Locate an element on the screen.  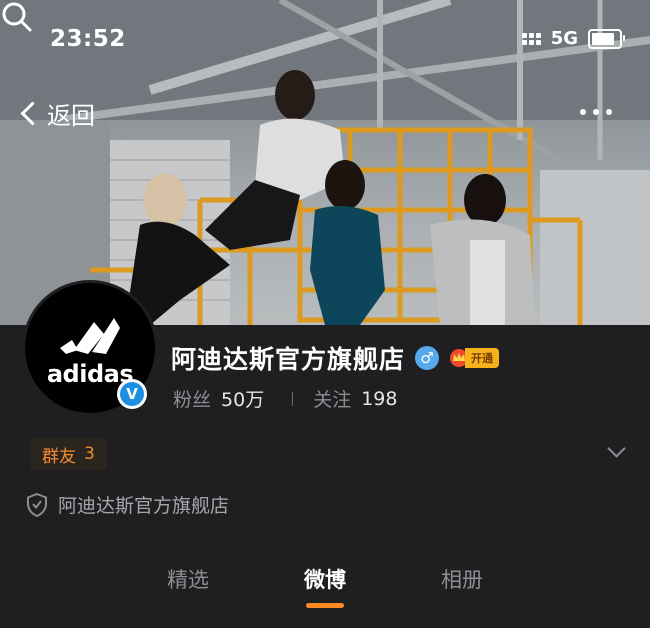
profile-tabs: 精选 微博 相册 is located at coordinates (325, 594).